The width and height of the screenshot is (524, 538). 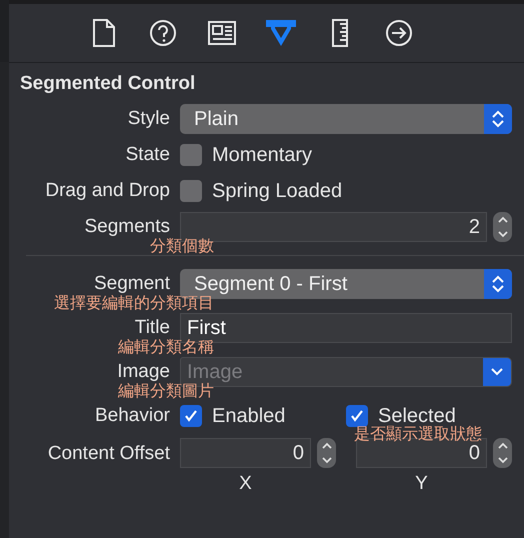 What do you see at coordinates (143, 372) in the screenshot?
I see `field-label: Image` at bounding box center [143, 372].